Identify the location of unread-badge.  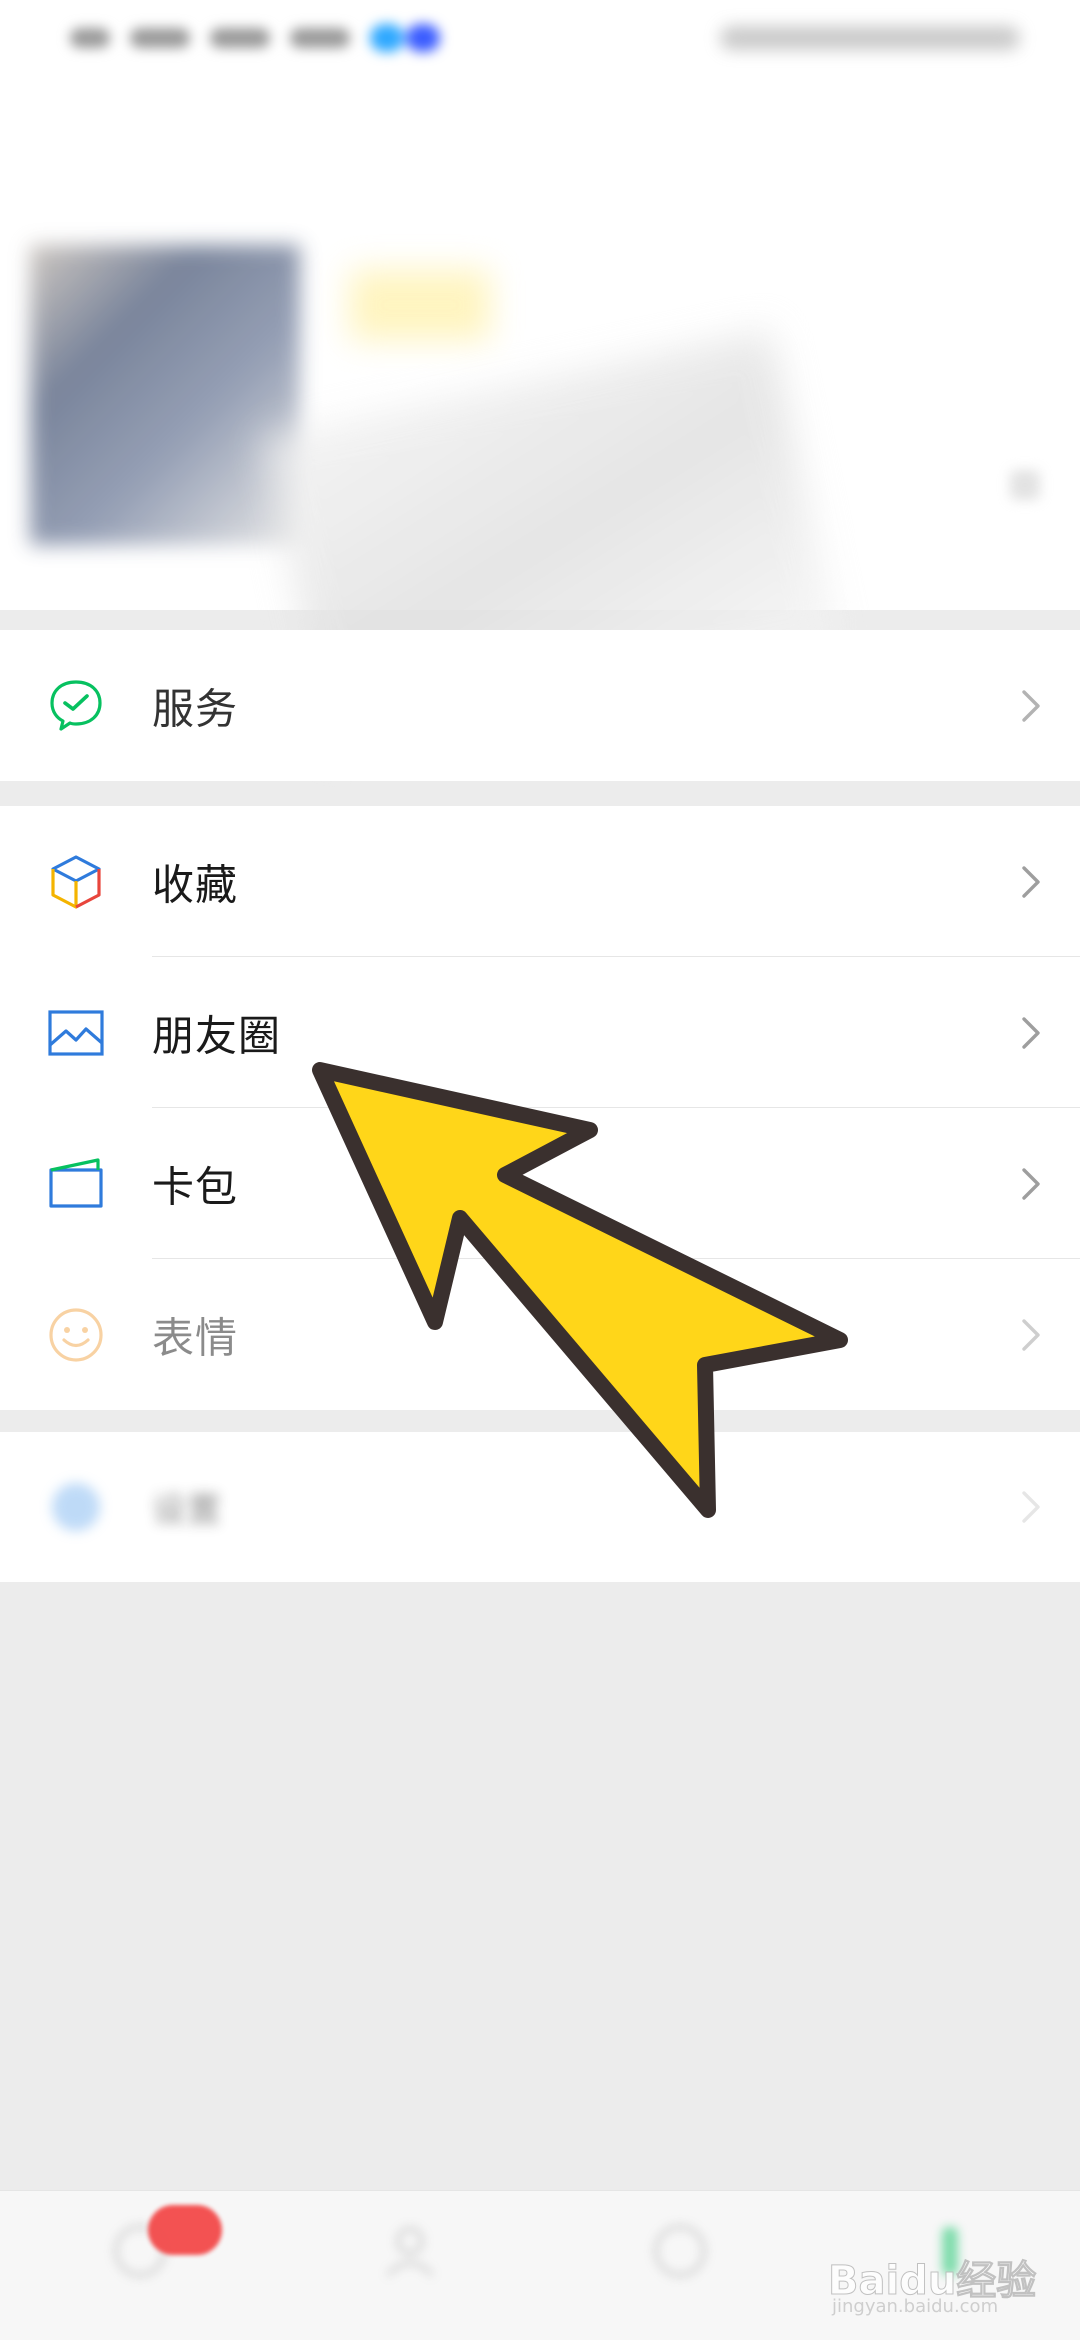
(185, 2230).